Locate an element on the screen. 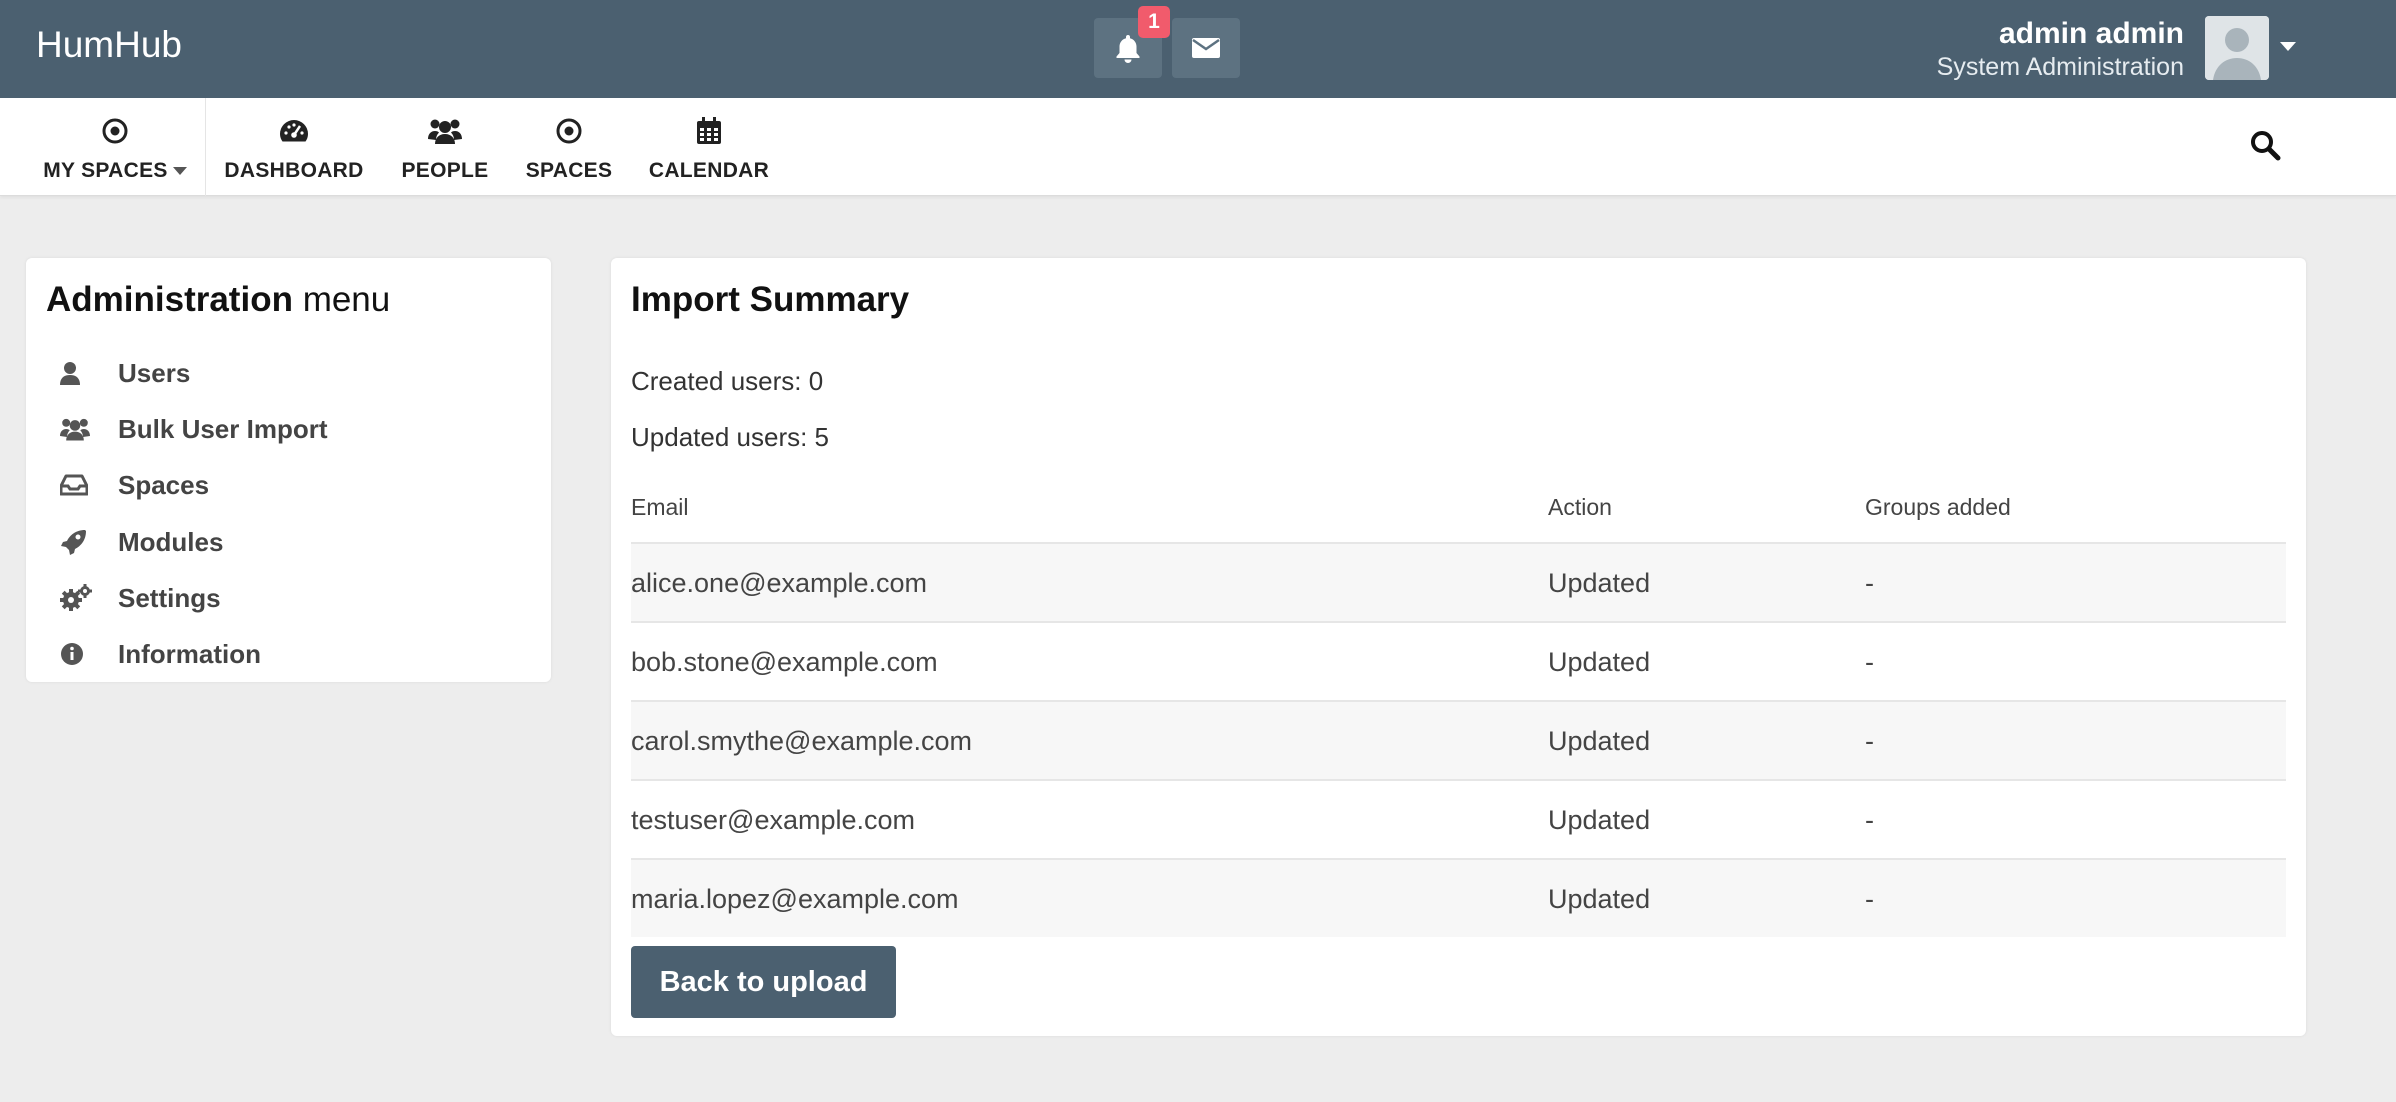  calendar-icon is located at coordinates (709, 130).